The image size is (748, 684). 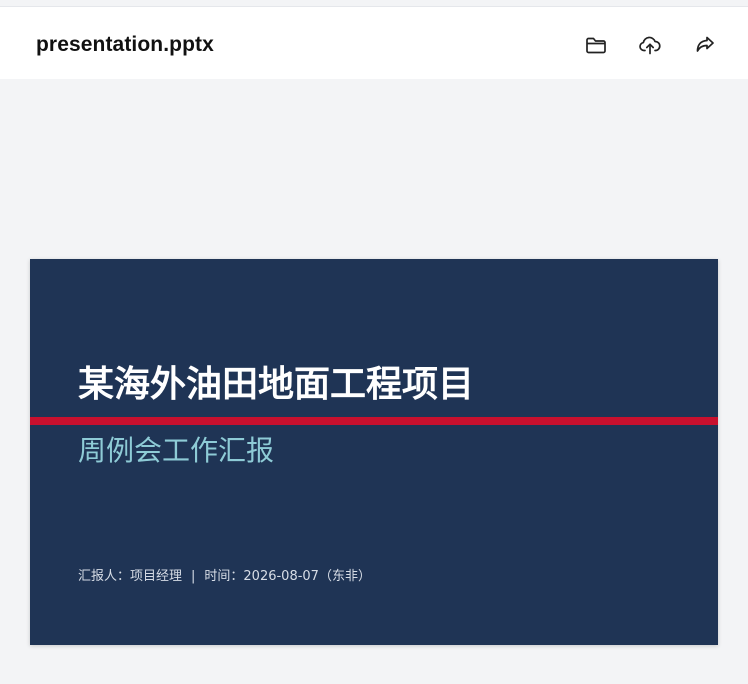 What do you see at coordinates (374, 421) in the screenshot?
I see `slide-accent-rule` at bounding box center [374, 421].